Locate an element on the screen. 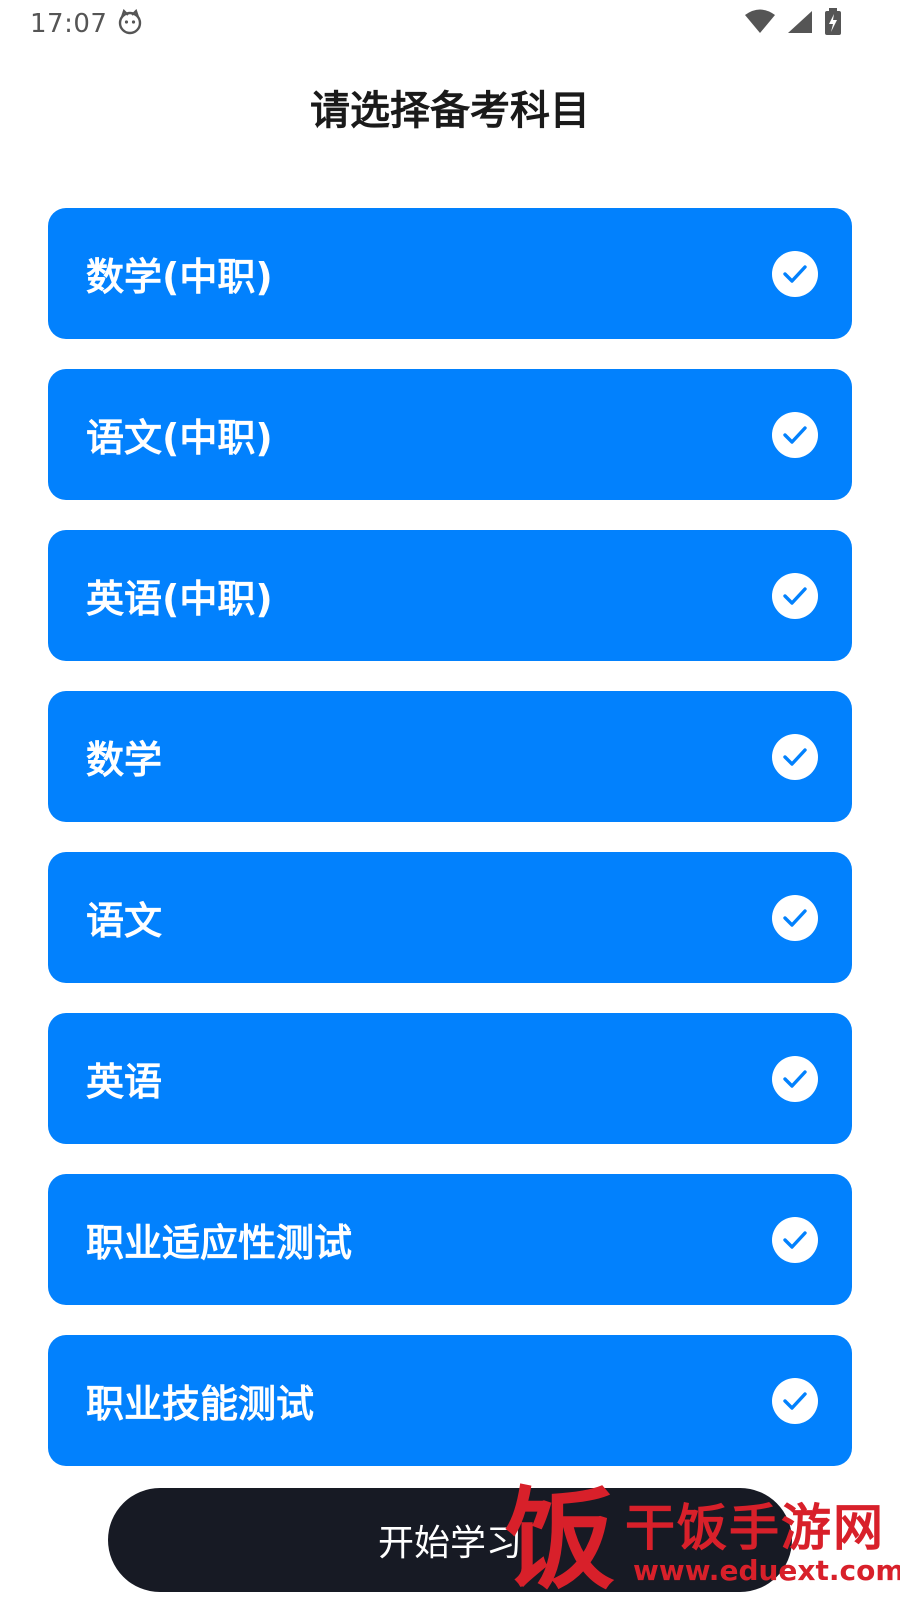 This screenshot has height=1600, width=900. wifi-icon is located at coordinates (760, 24).